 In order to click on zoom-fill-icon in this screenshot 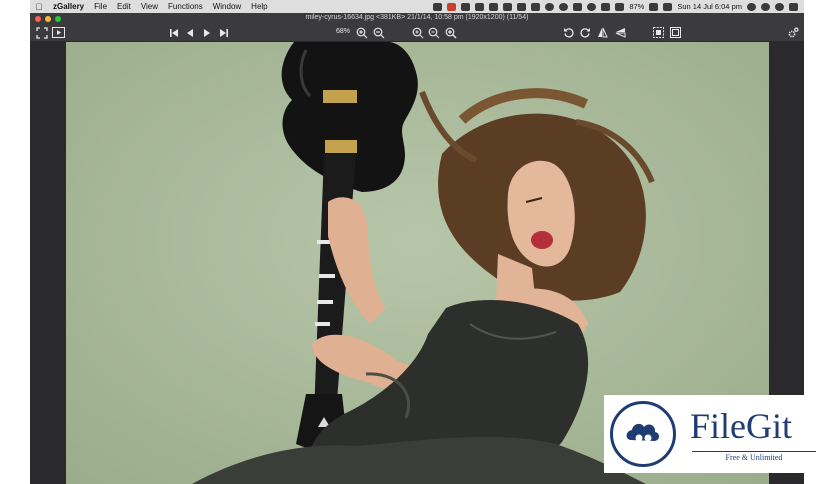, I will do `click(451, 32)`.